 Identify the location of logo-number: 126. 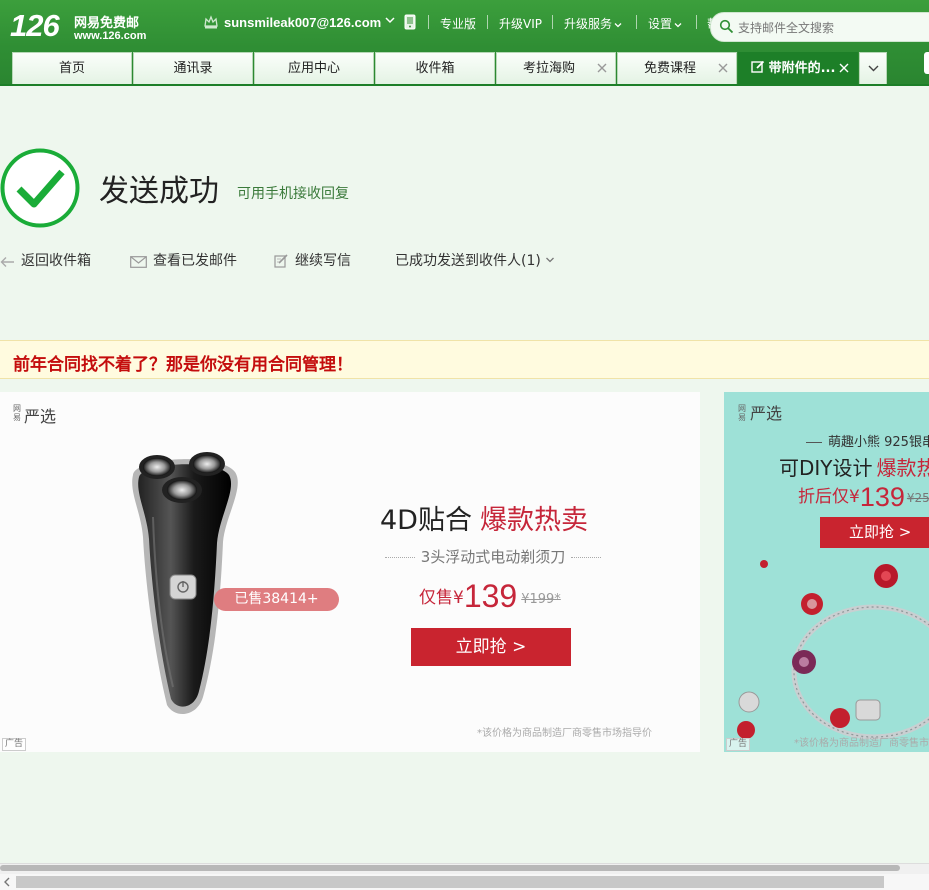
(35, 26).